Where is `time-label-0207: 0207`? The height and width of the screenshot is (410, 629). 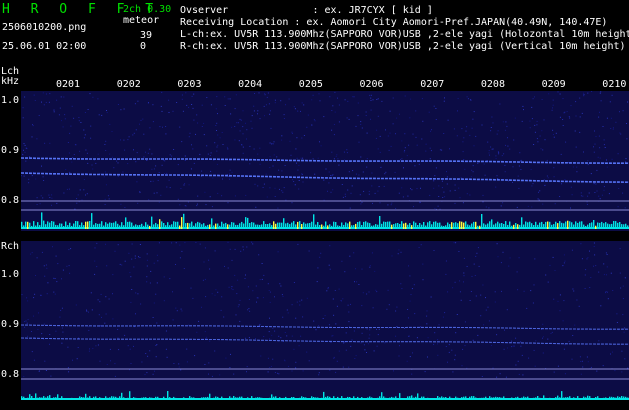 time-label-0207: 0207 is located at coordinates (432, 84).